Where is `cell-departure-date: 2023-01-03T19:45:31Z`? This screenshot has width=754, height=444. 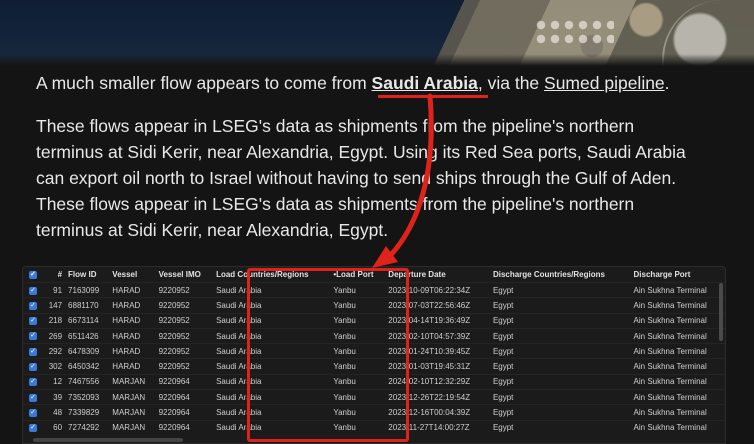
cell-departure-date: 2023-01-03T19:45:31Z is located at coordinates (429, 367).